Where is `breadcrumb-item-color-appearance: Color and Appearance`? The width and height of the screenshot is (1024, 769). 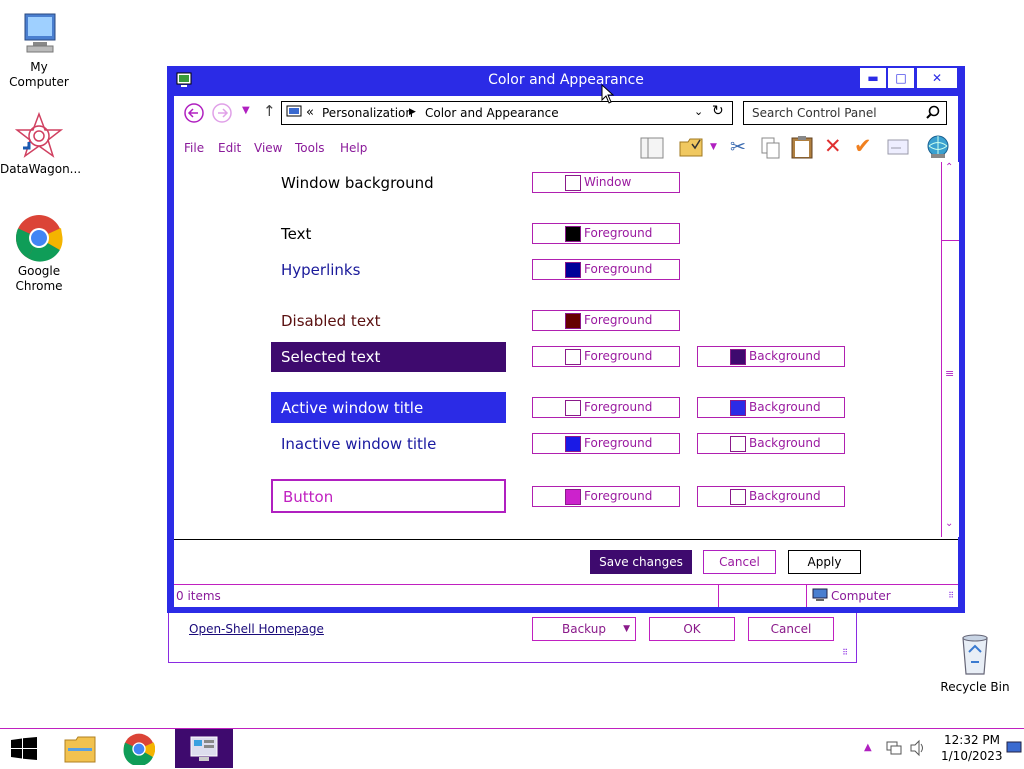 breadcrumb-item-color-appearance: Color and Appearance is located at coordinates (492, 113).